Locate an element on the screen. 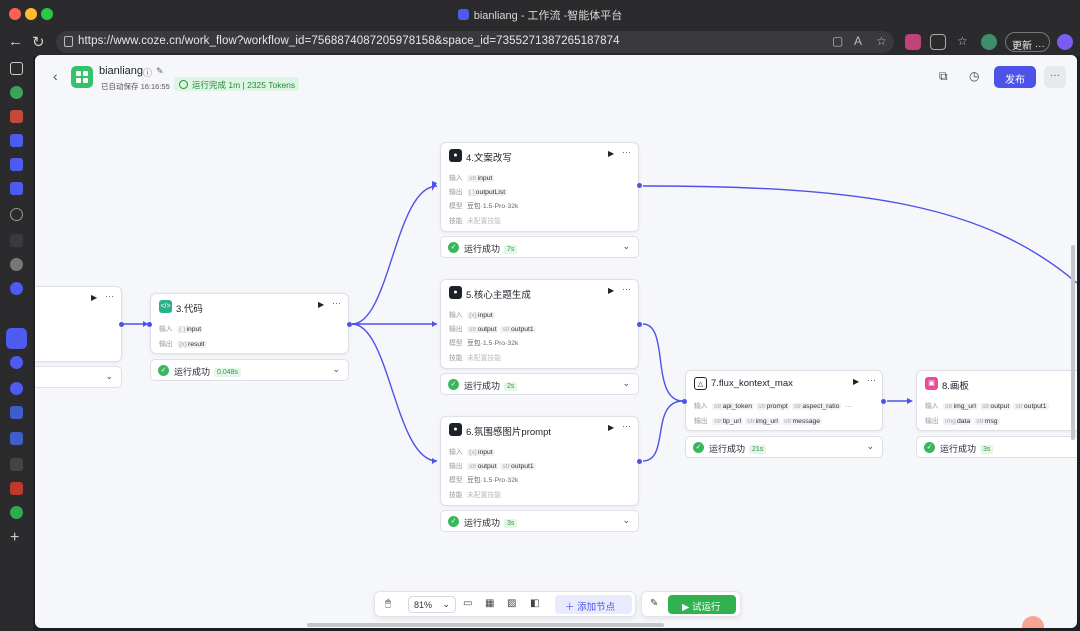  tabs-icon is located at coordinates (16, 68).